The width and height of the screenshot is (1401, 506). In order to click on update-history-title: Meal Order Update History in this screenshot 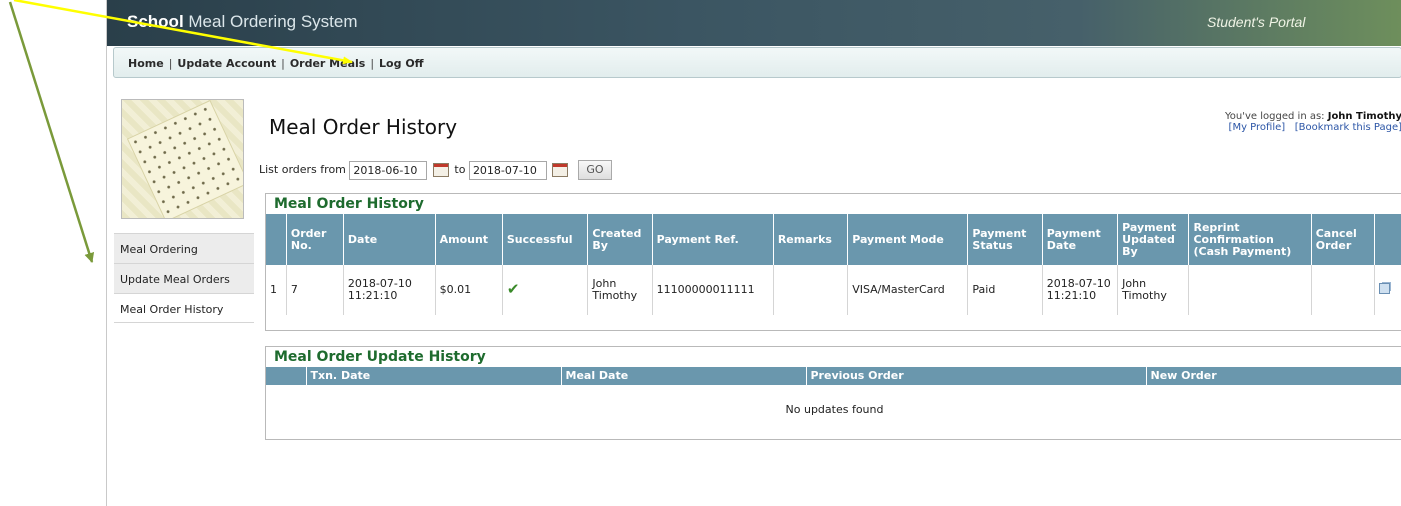, I will do `click(380, 357)`.